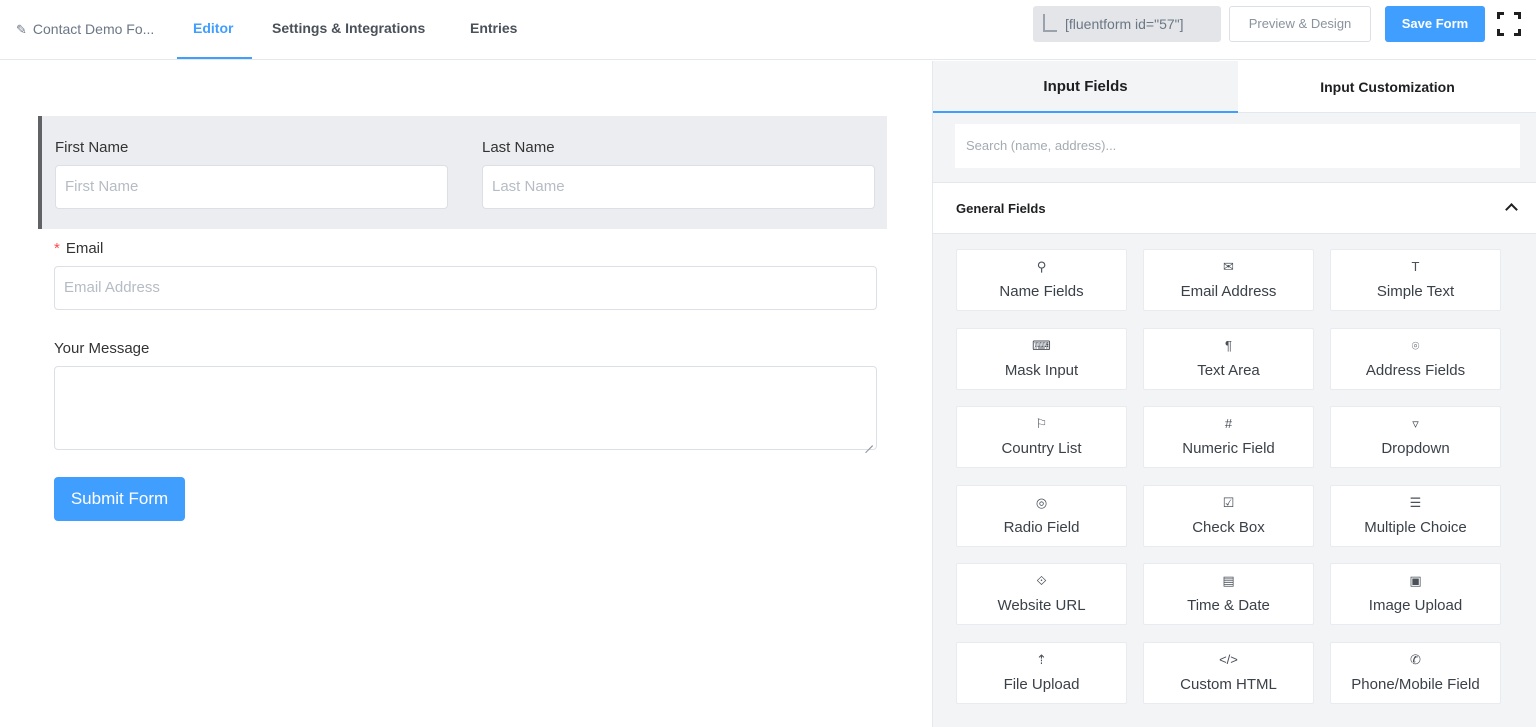 This screenshot has height=727, width=1536. I want to click on image-icon: ▣, so click(1415, 580).